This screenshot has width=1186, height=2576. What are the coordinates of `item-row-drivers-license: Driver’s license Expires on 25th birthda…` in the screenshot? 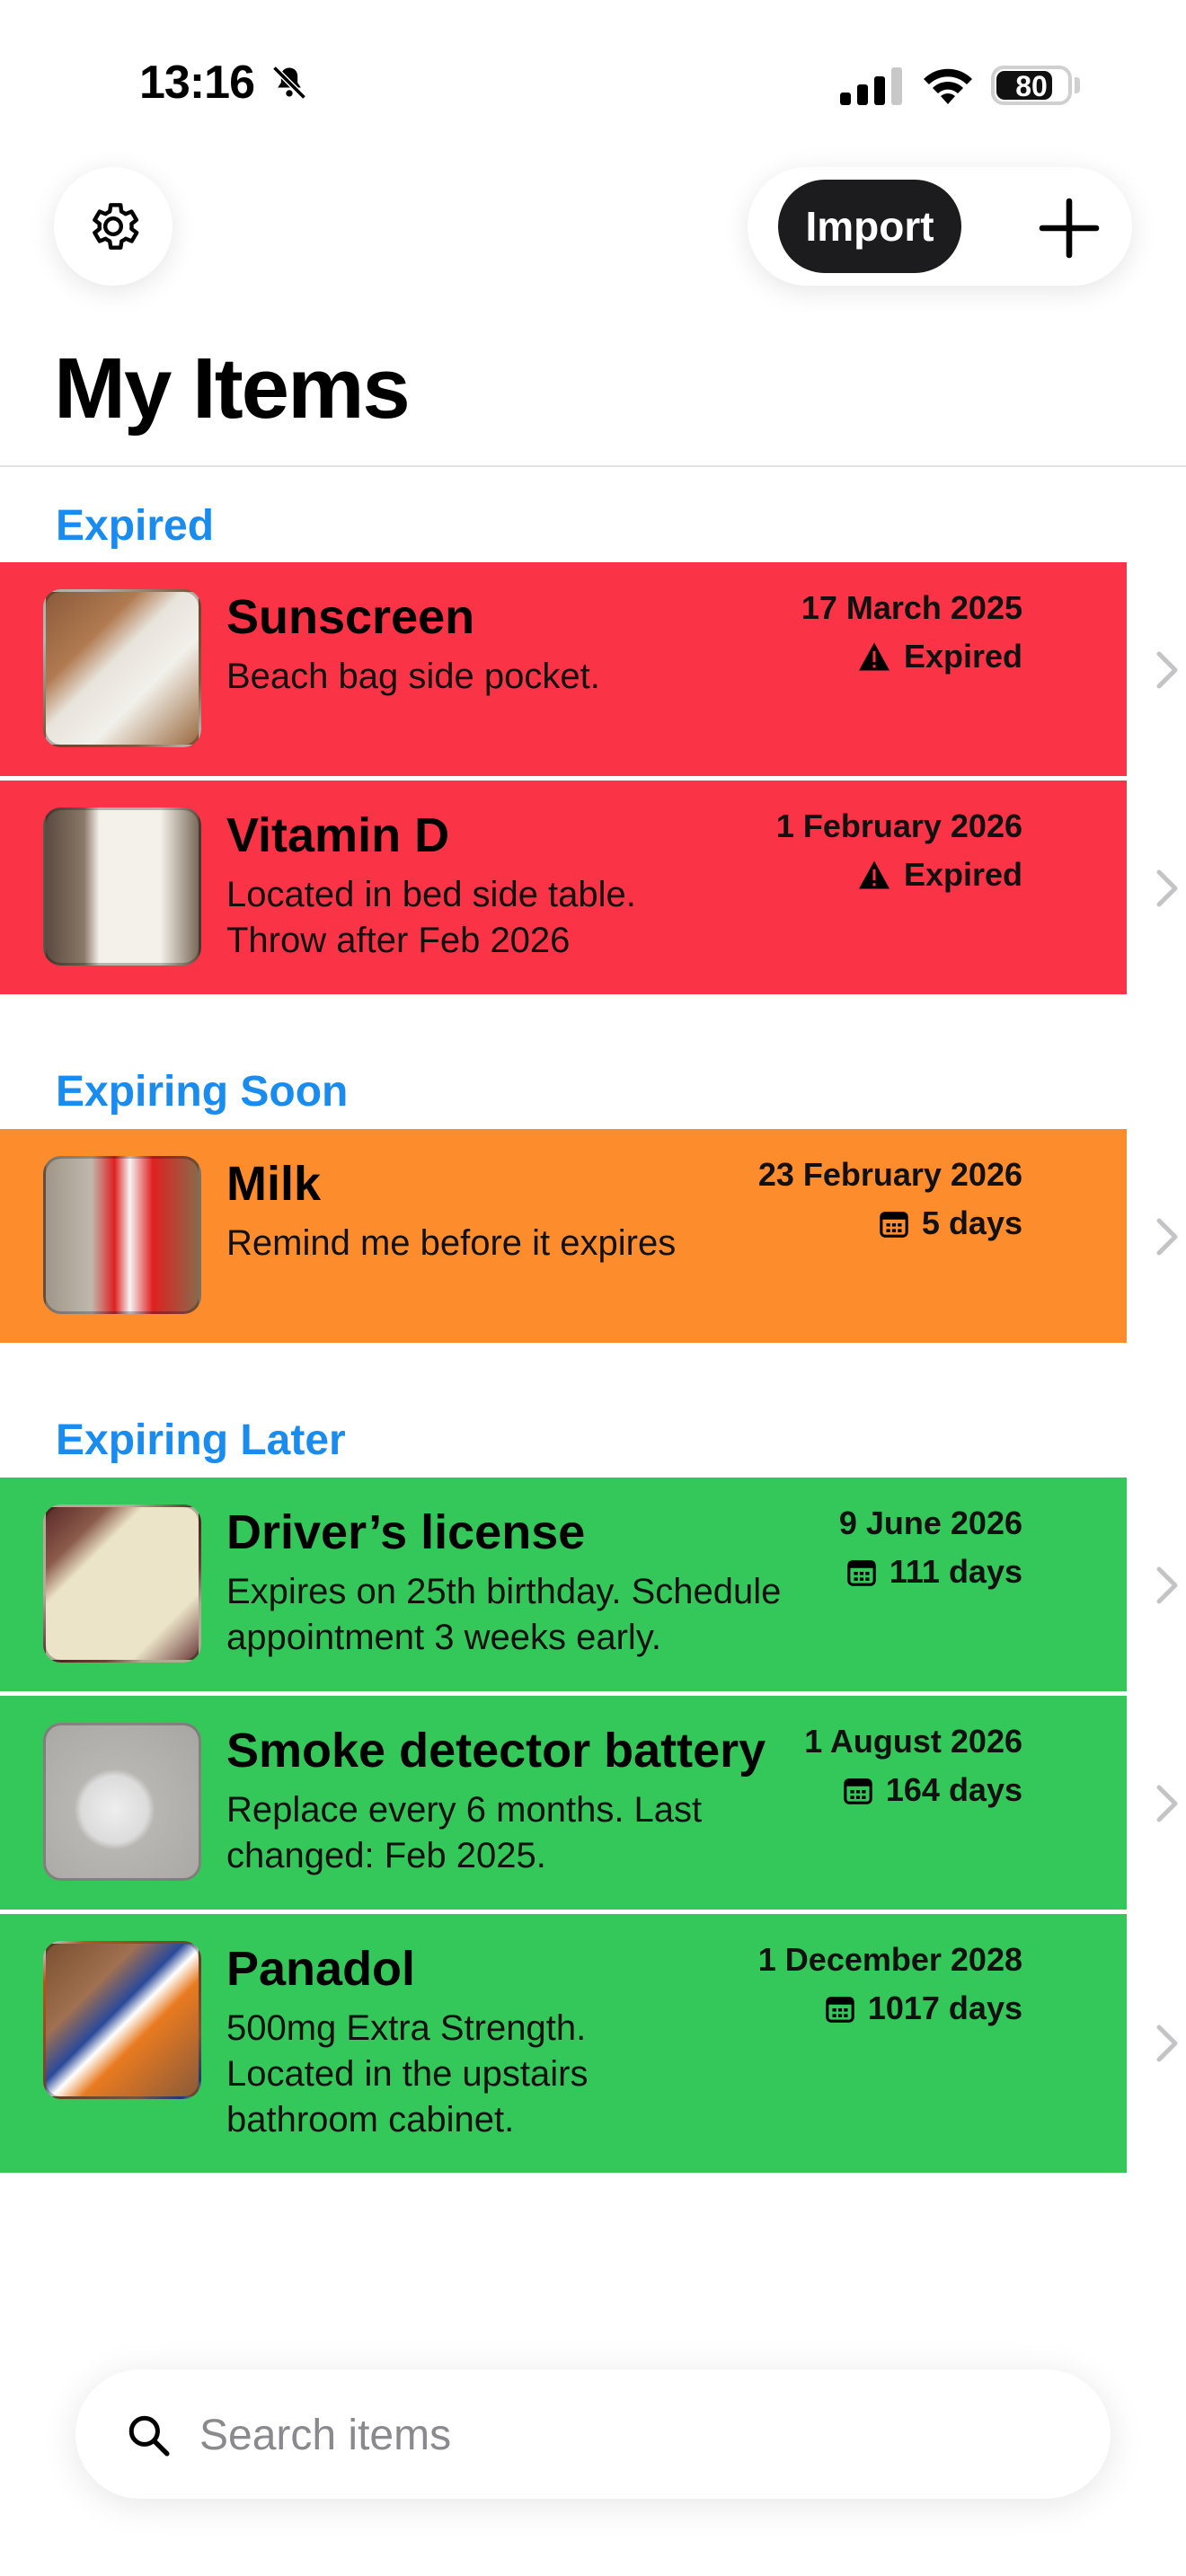 It's located at (563, 1584).